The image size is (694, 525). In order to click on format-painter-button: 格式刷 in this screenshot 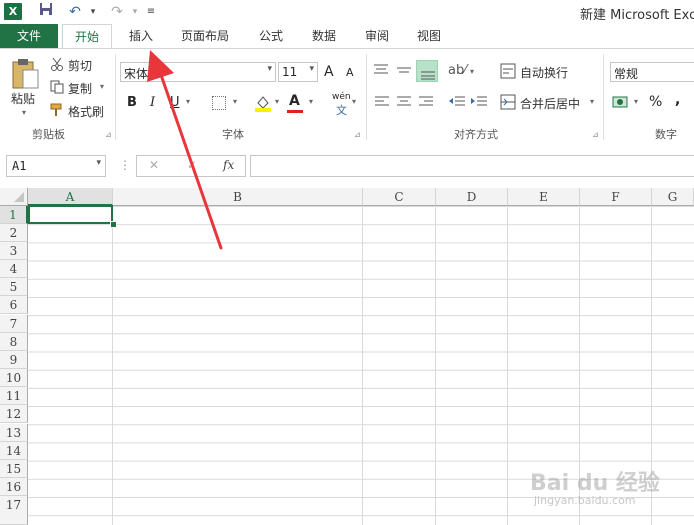, I will do `click(86, 111)`.